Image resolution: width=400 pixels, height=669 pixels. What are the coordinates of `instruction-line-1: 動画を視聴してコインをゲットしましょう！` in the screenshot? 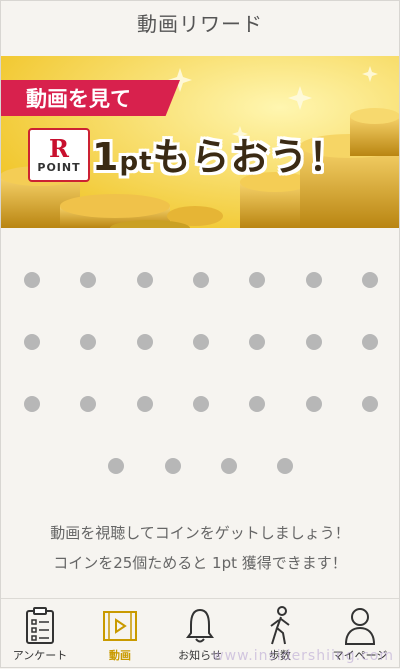 It's located at (200, 533).